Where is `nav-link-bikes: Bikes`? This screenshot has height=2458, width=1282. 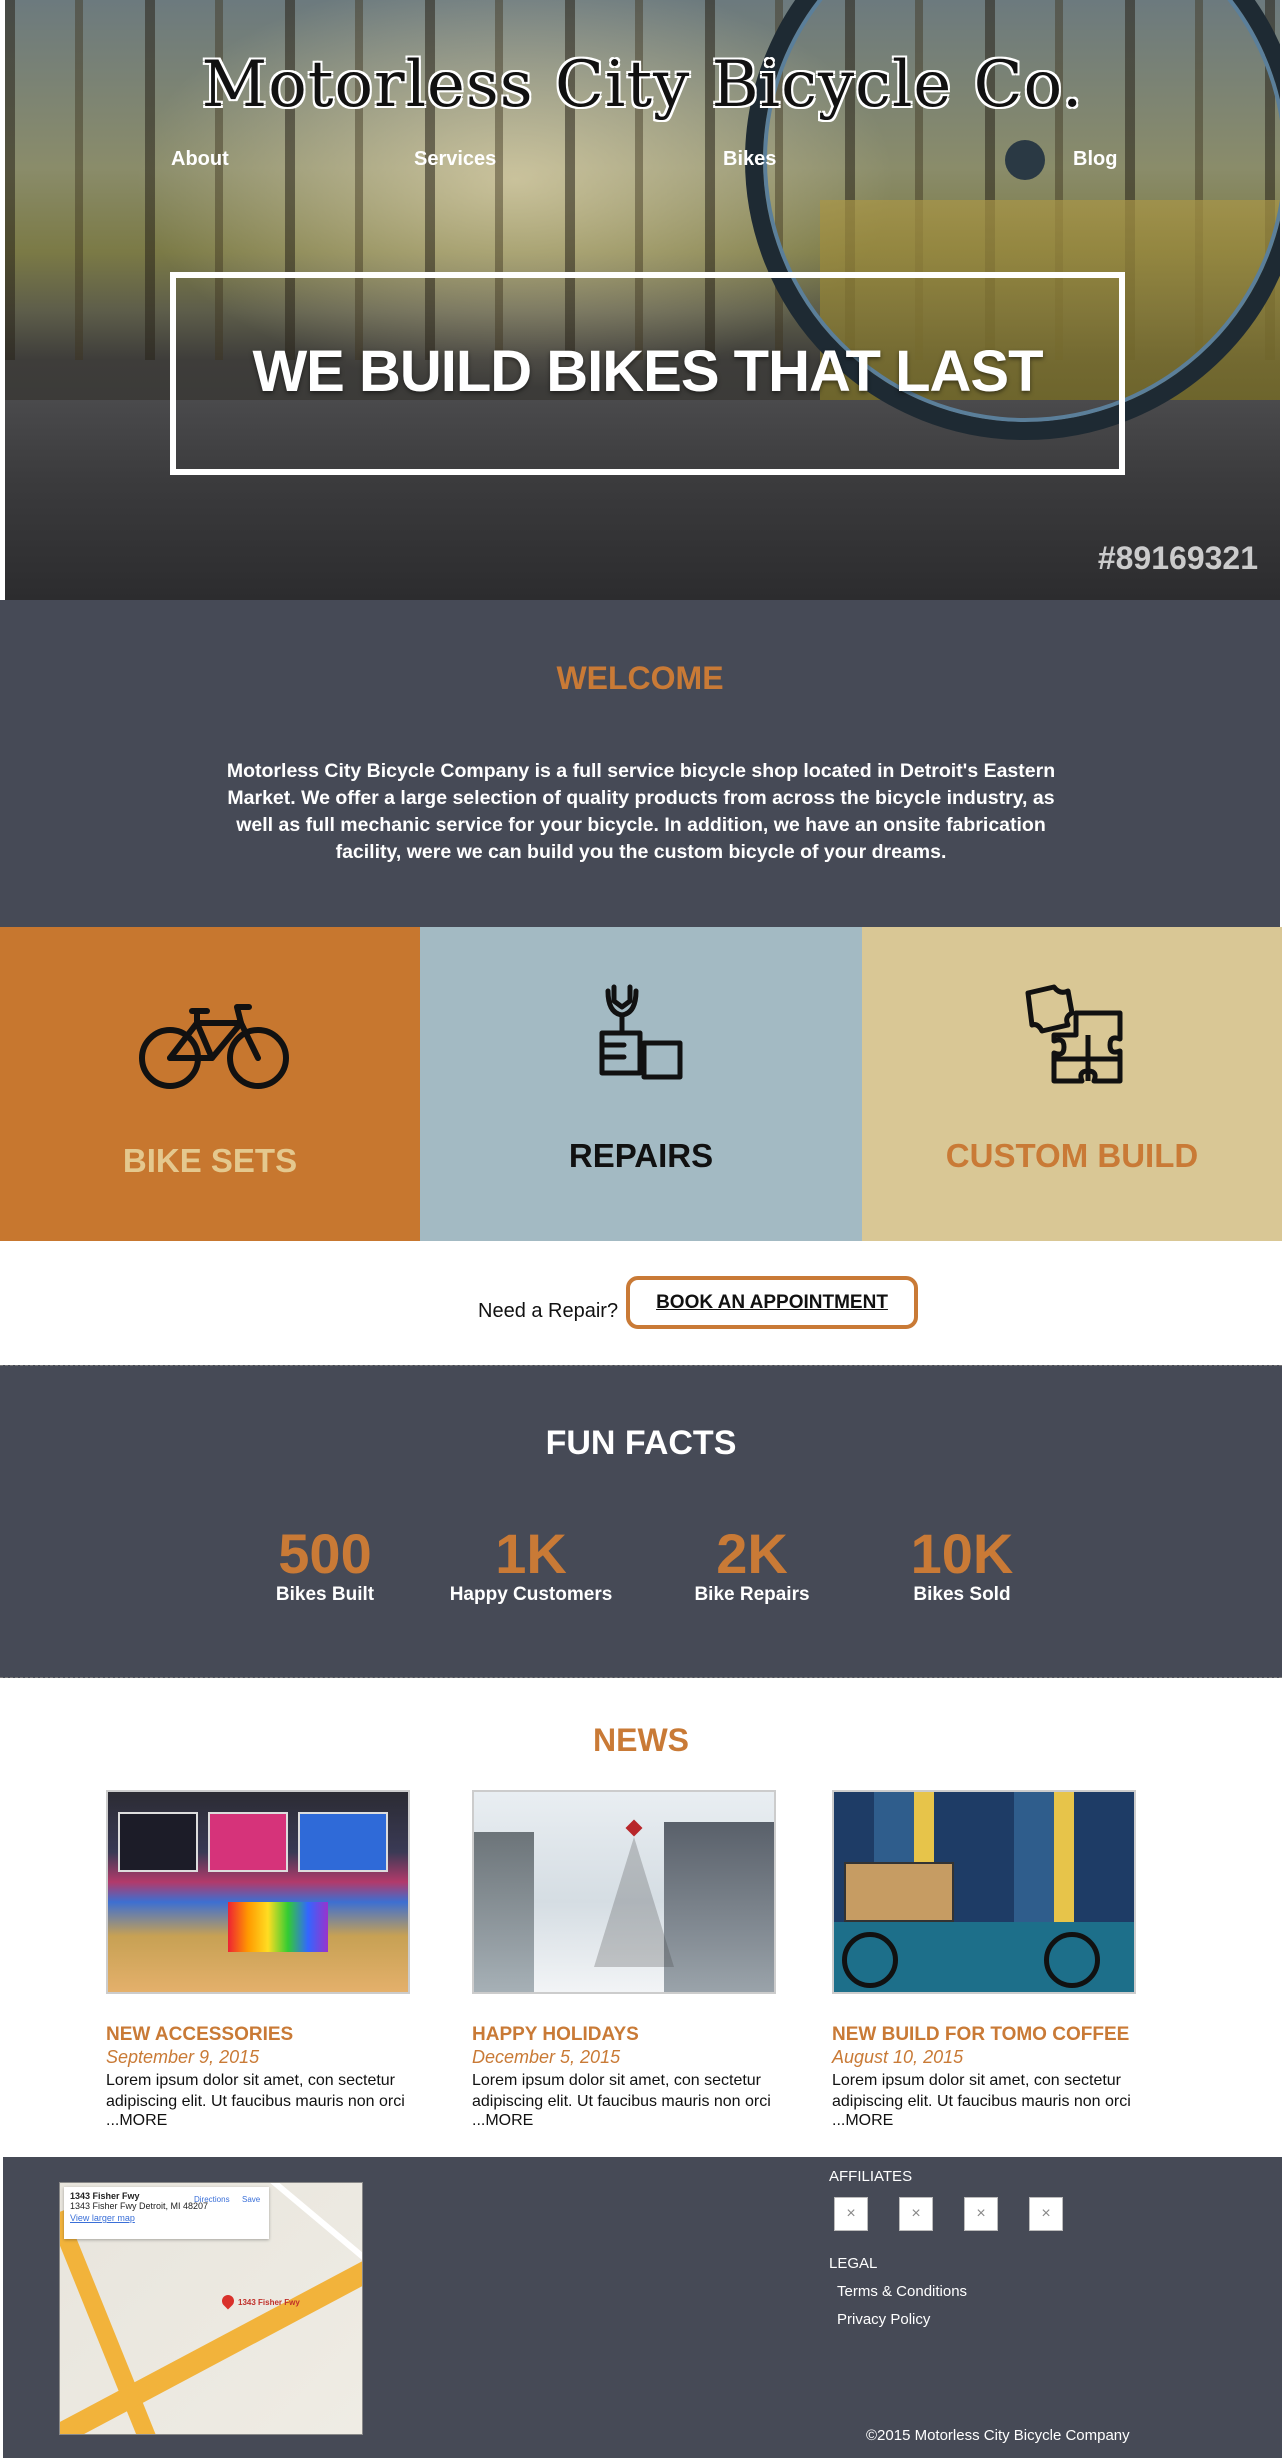 nav-link-bikes: Bikes is located at coordinates (749, 159).